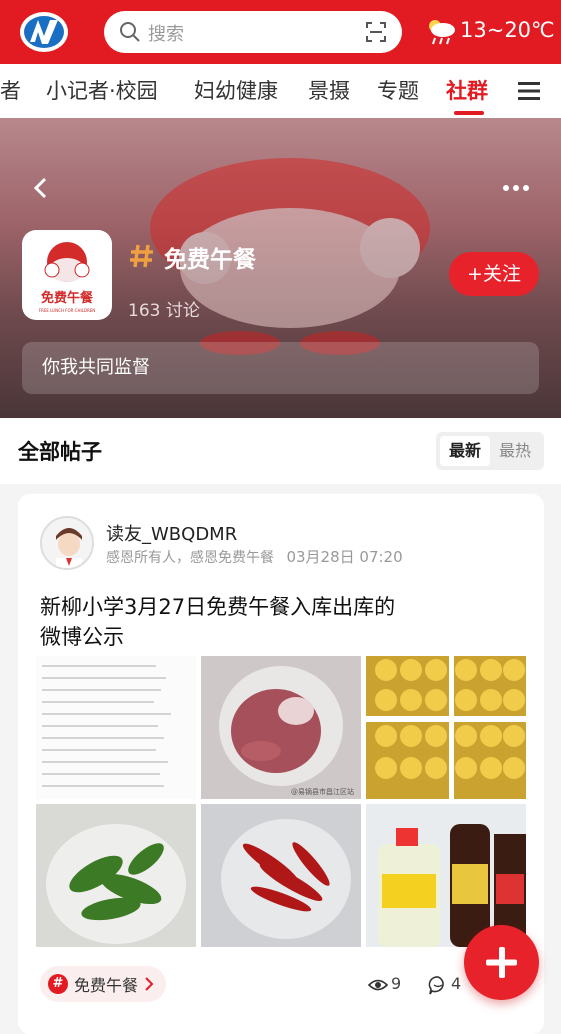 The height and width of the screenshot is (1034, 561). What do you see at coordinates (438, 985) in the screenshot?
I see `comment-icon` at bounding box center [438, 985].